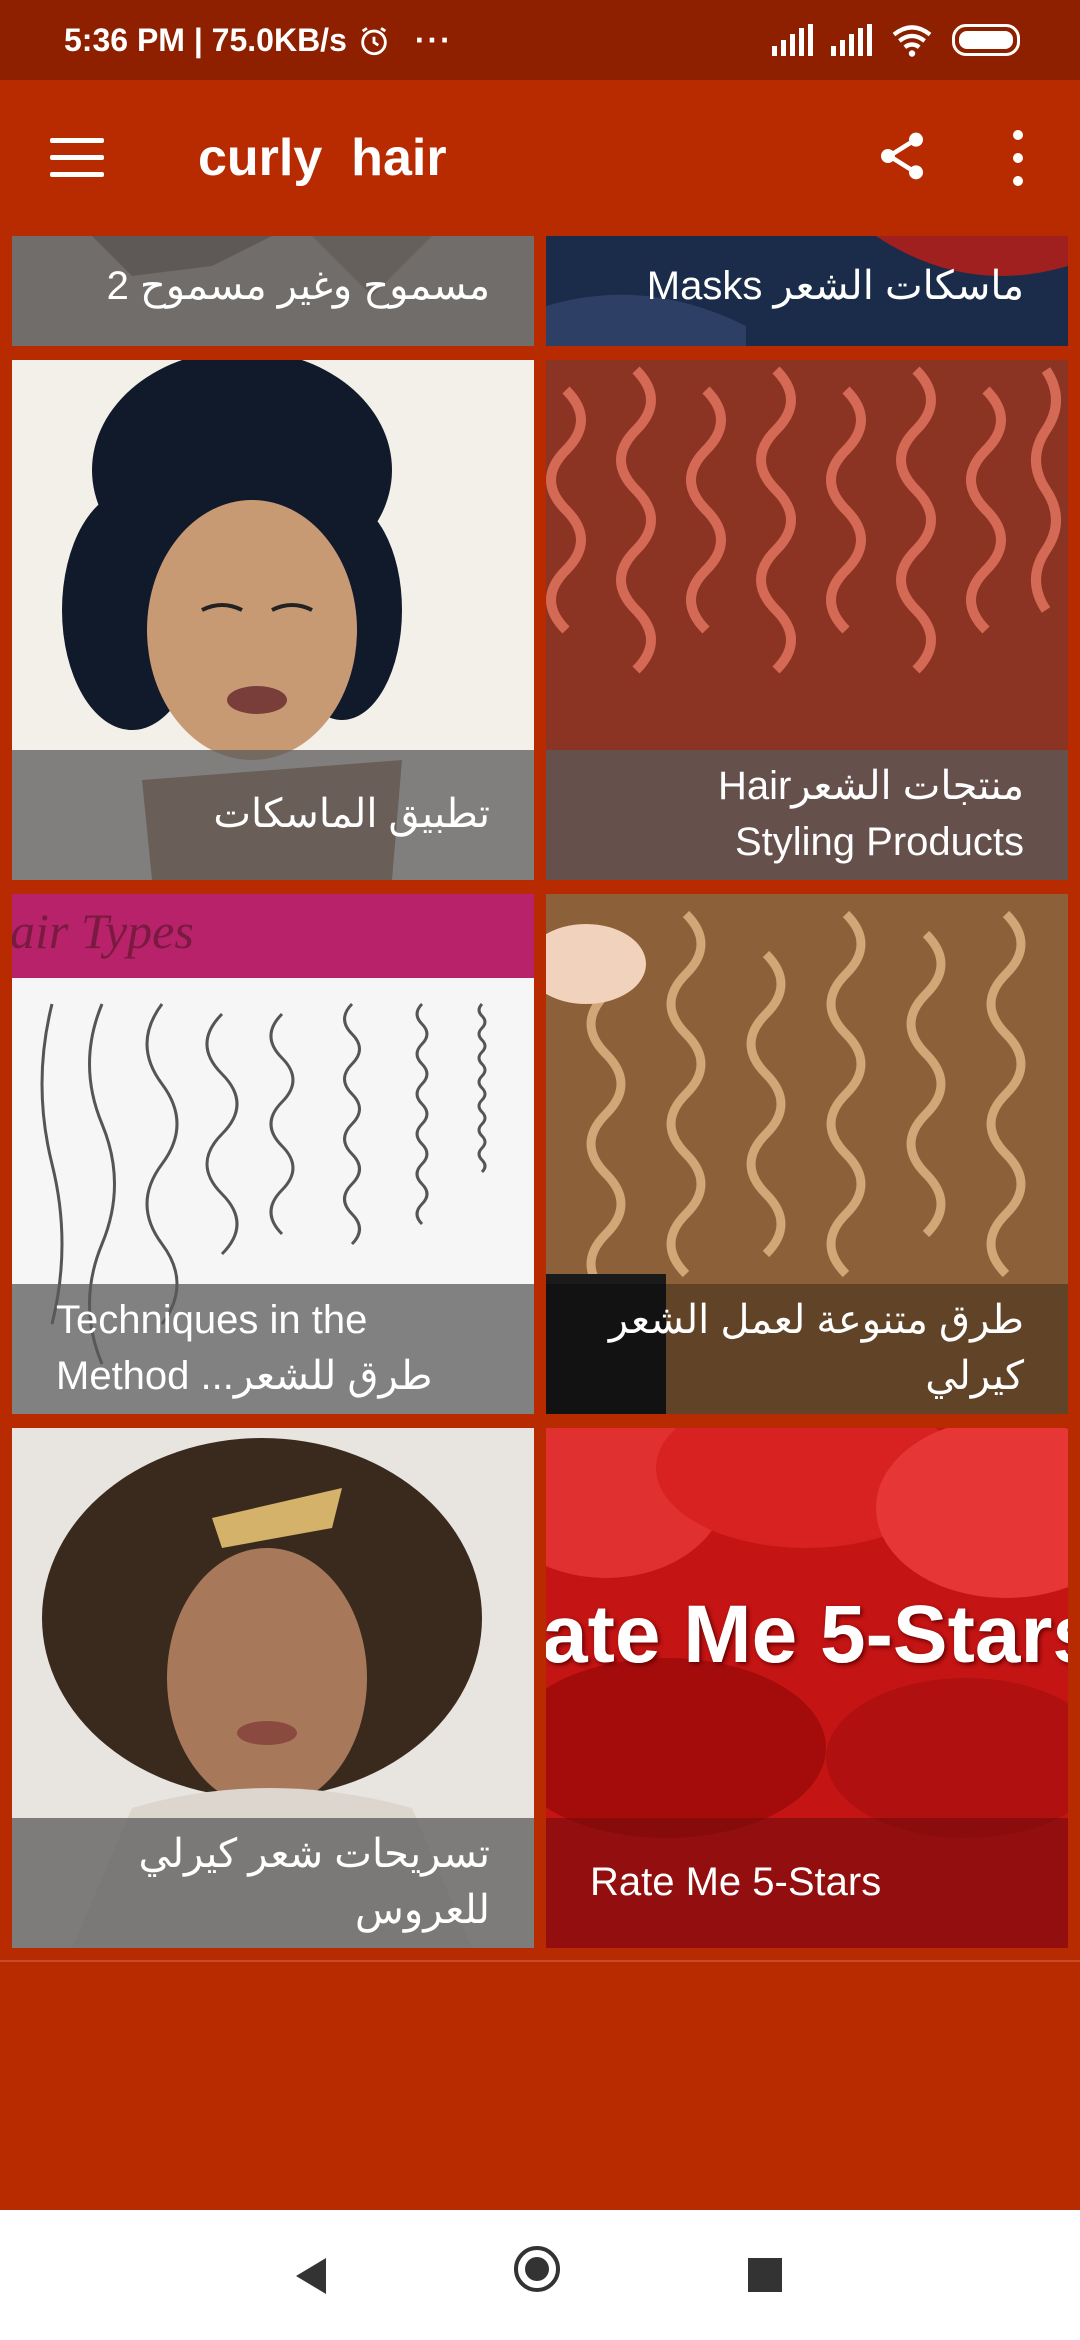 Image resolution: width=1080 pixels, height=2340 pixels. I want to click on card-various-curly-methods: طرق متنوعة لعمل الشعر كيرلي, so click(807, 1154).